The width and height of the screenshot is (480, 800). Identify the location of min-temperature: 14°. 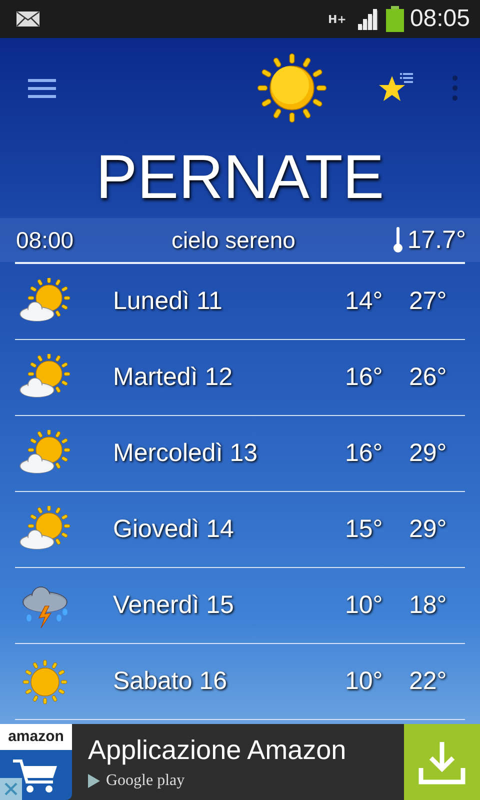
(364, 301).